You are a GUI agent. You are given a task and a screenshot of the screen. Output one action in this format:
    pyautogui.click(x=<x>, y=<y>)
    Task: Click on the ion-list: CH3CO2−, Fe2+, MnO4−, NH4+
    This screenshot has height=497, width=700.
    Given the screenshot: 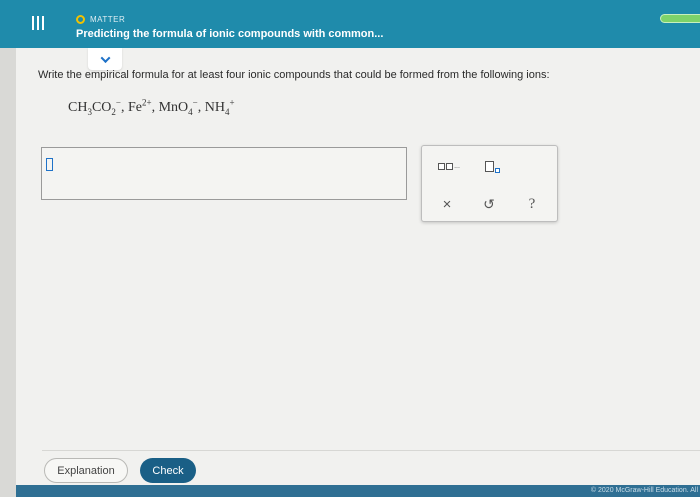 What is the action you would take?
    pyautogui.click(x=151, y=107)
    